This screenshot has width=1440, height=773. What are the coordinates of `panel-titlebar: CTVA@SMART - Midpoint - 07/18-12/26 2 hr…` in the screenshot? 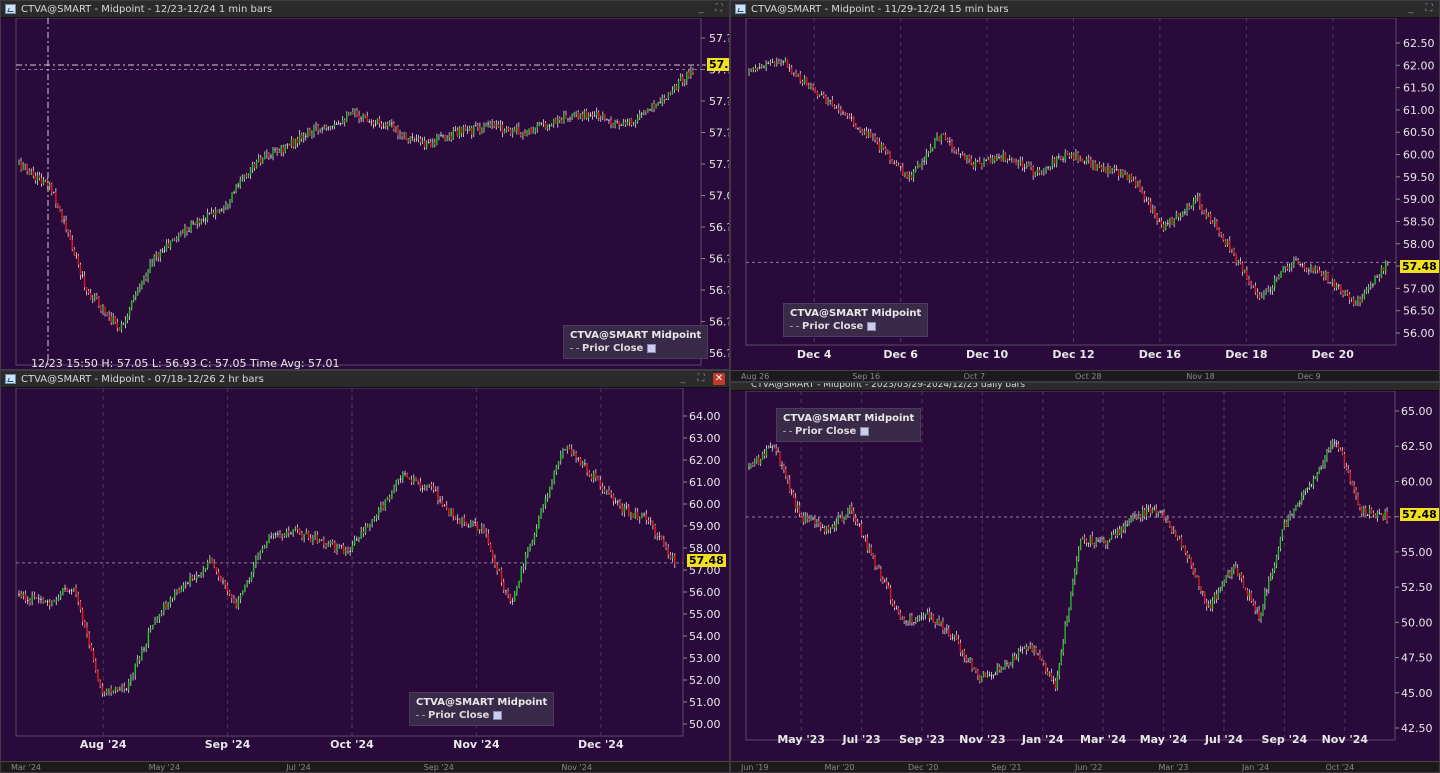 It's located at (365, 379).